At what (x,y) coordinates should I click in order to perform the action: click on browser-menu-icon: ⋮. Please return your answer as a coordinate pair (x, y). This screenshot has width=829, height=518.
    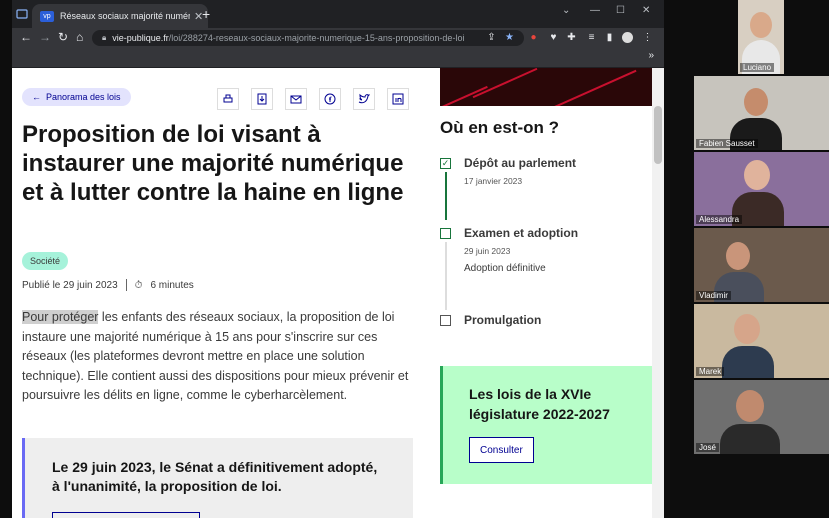
    Looking at the image, I should click on (647, 37).